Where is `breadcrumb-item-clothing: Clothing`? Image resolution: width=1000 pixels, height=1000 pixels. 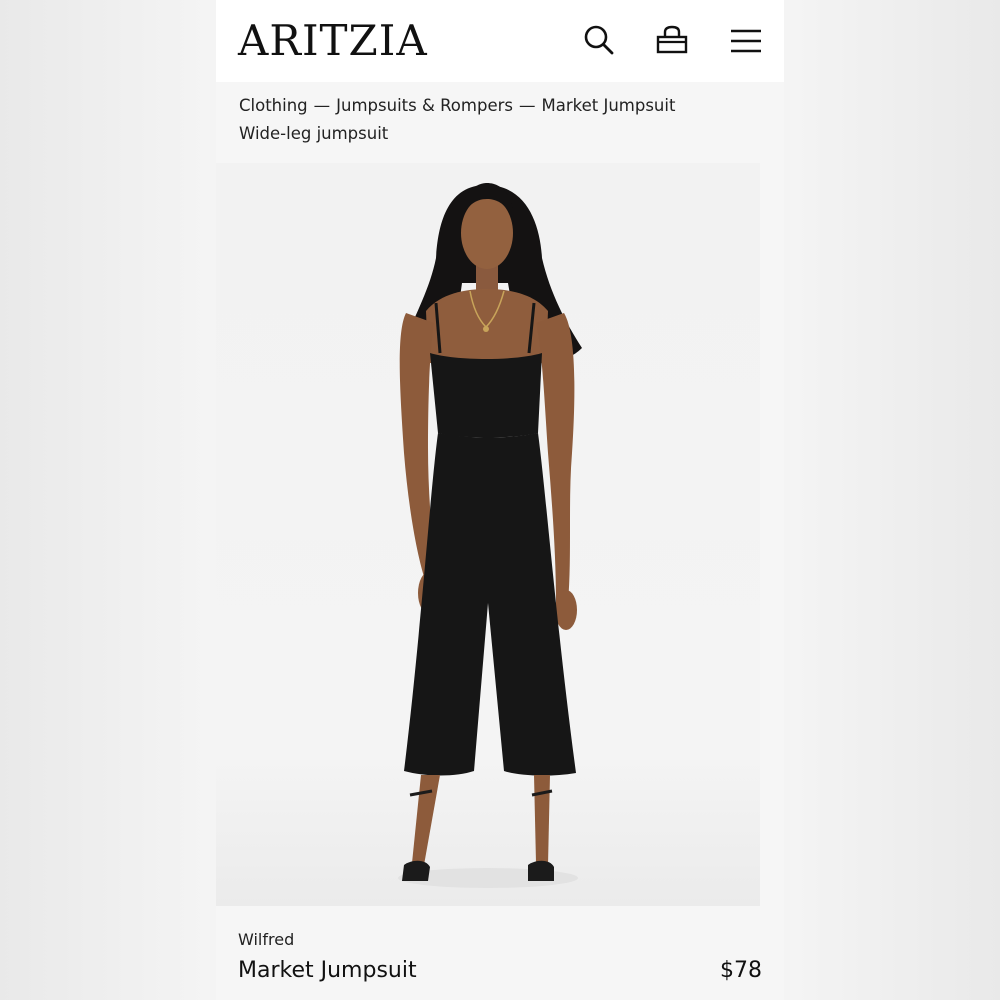
breadcrumb-item-clothing: Clothing is located at coordinates (273, 105).